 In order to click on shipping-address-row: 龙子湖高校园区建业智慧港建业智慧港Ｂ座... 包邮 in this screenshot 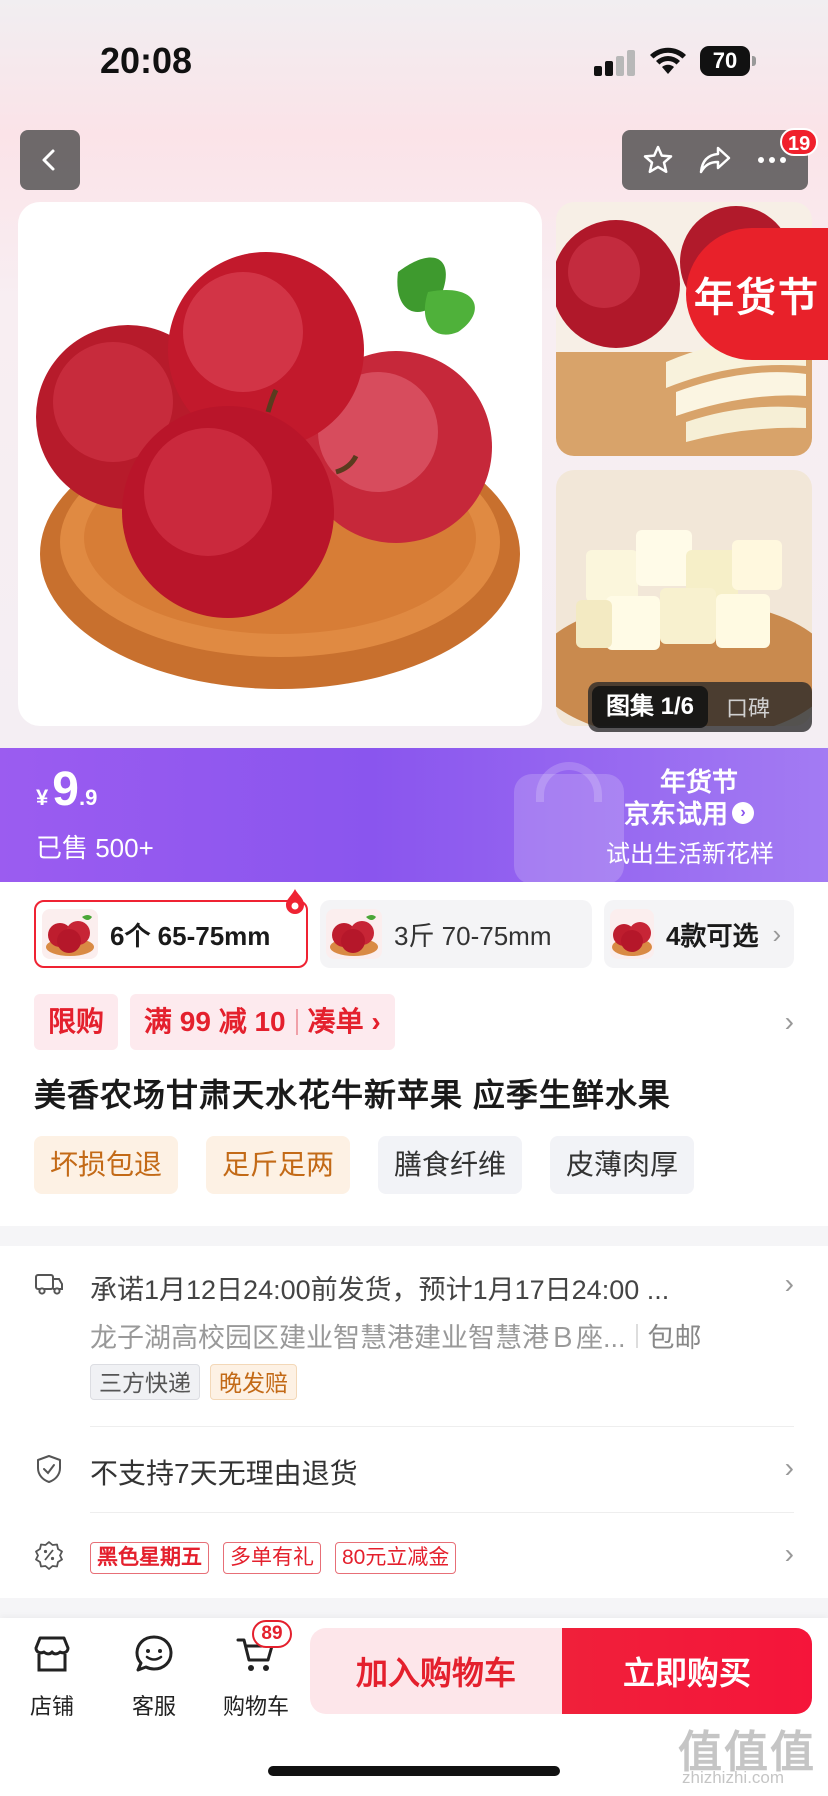, I will do `click(396, 1335)`.